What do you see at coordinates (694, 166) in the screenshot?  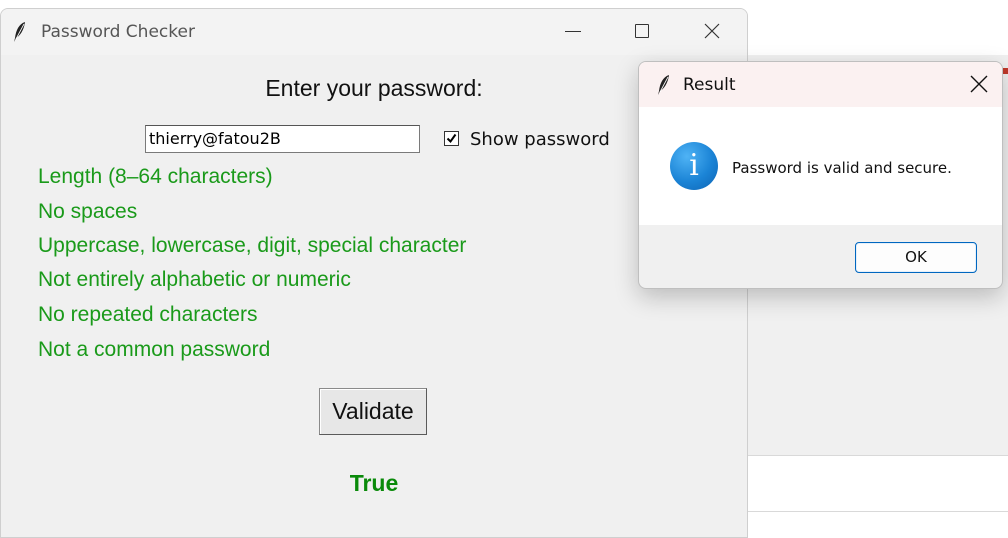 I see `info-icon: i` at bounding box center [694, 166].